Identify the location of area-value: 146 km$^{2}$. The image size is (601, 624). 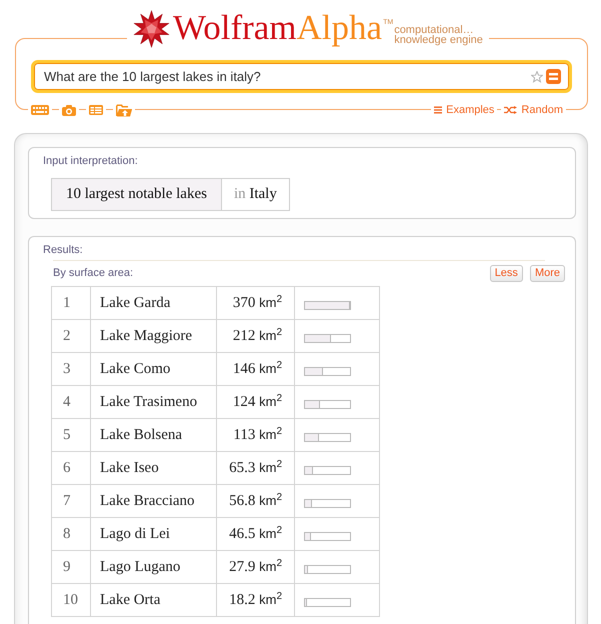
(257, 369).